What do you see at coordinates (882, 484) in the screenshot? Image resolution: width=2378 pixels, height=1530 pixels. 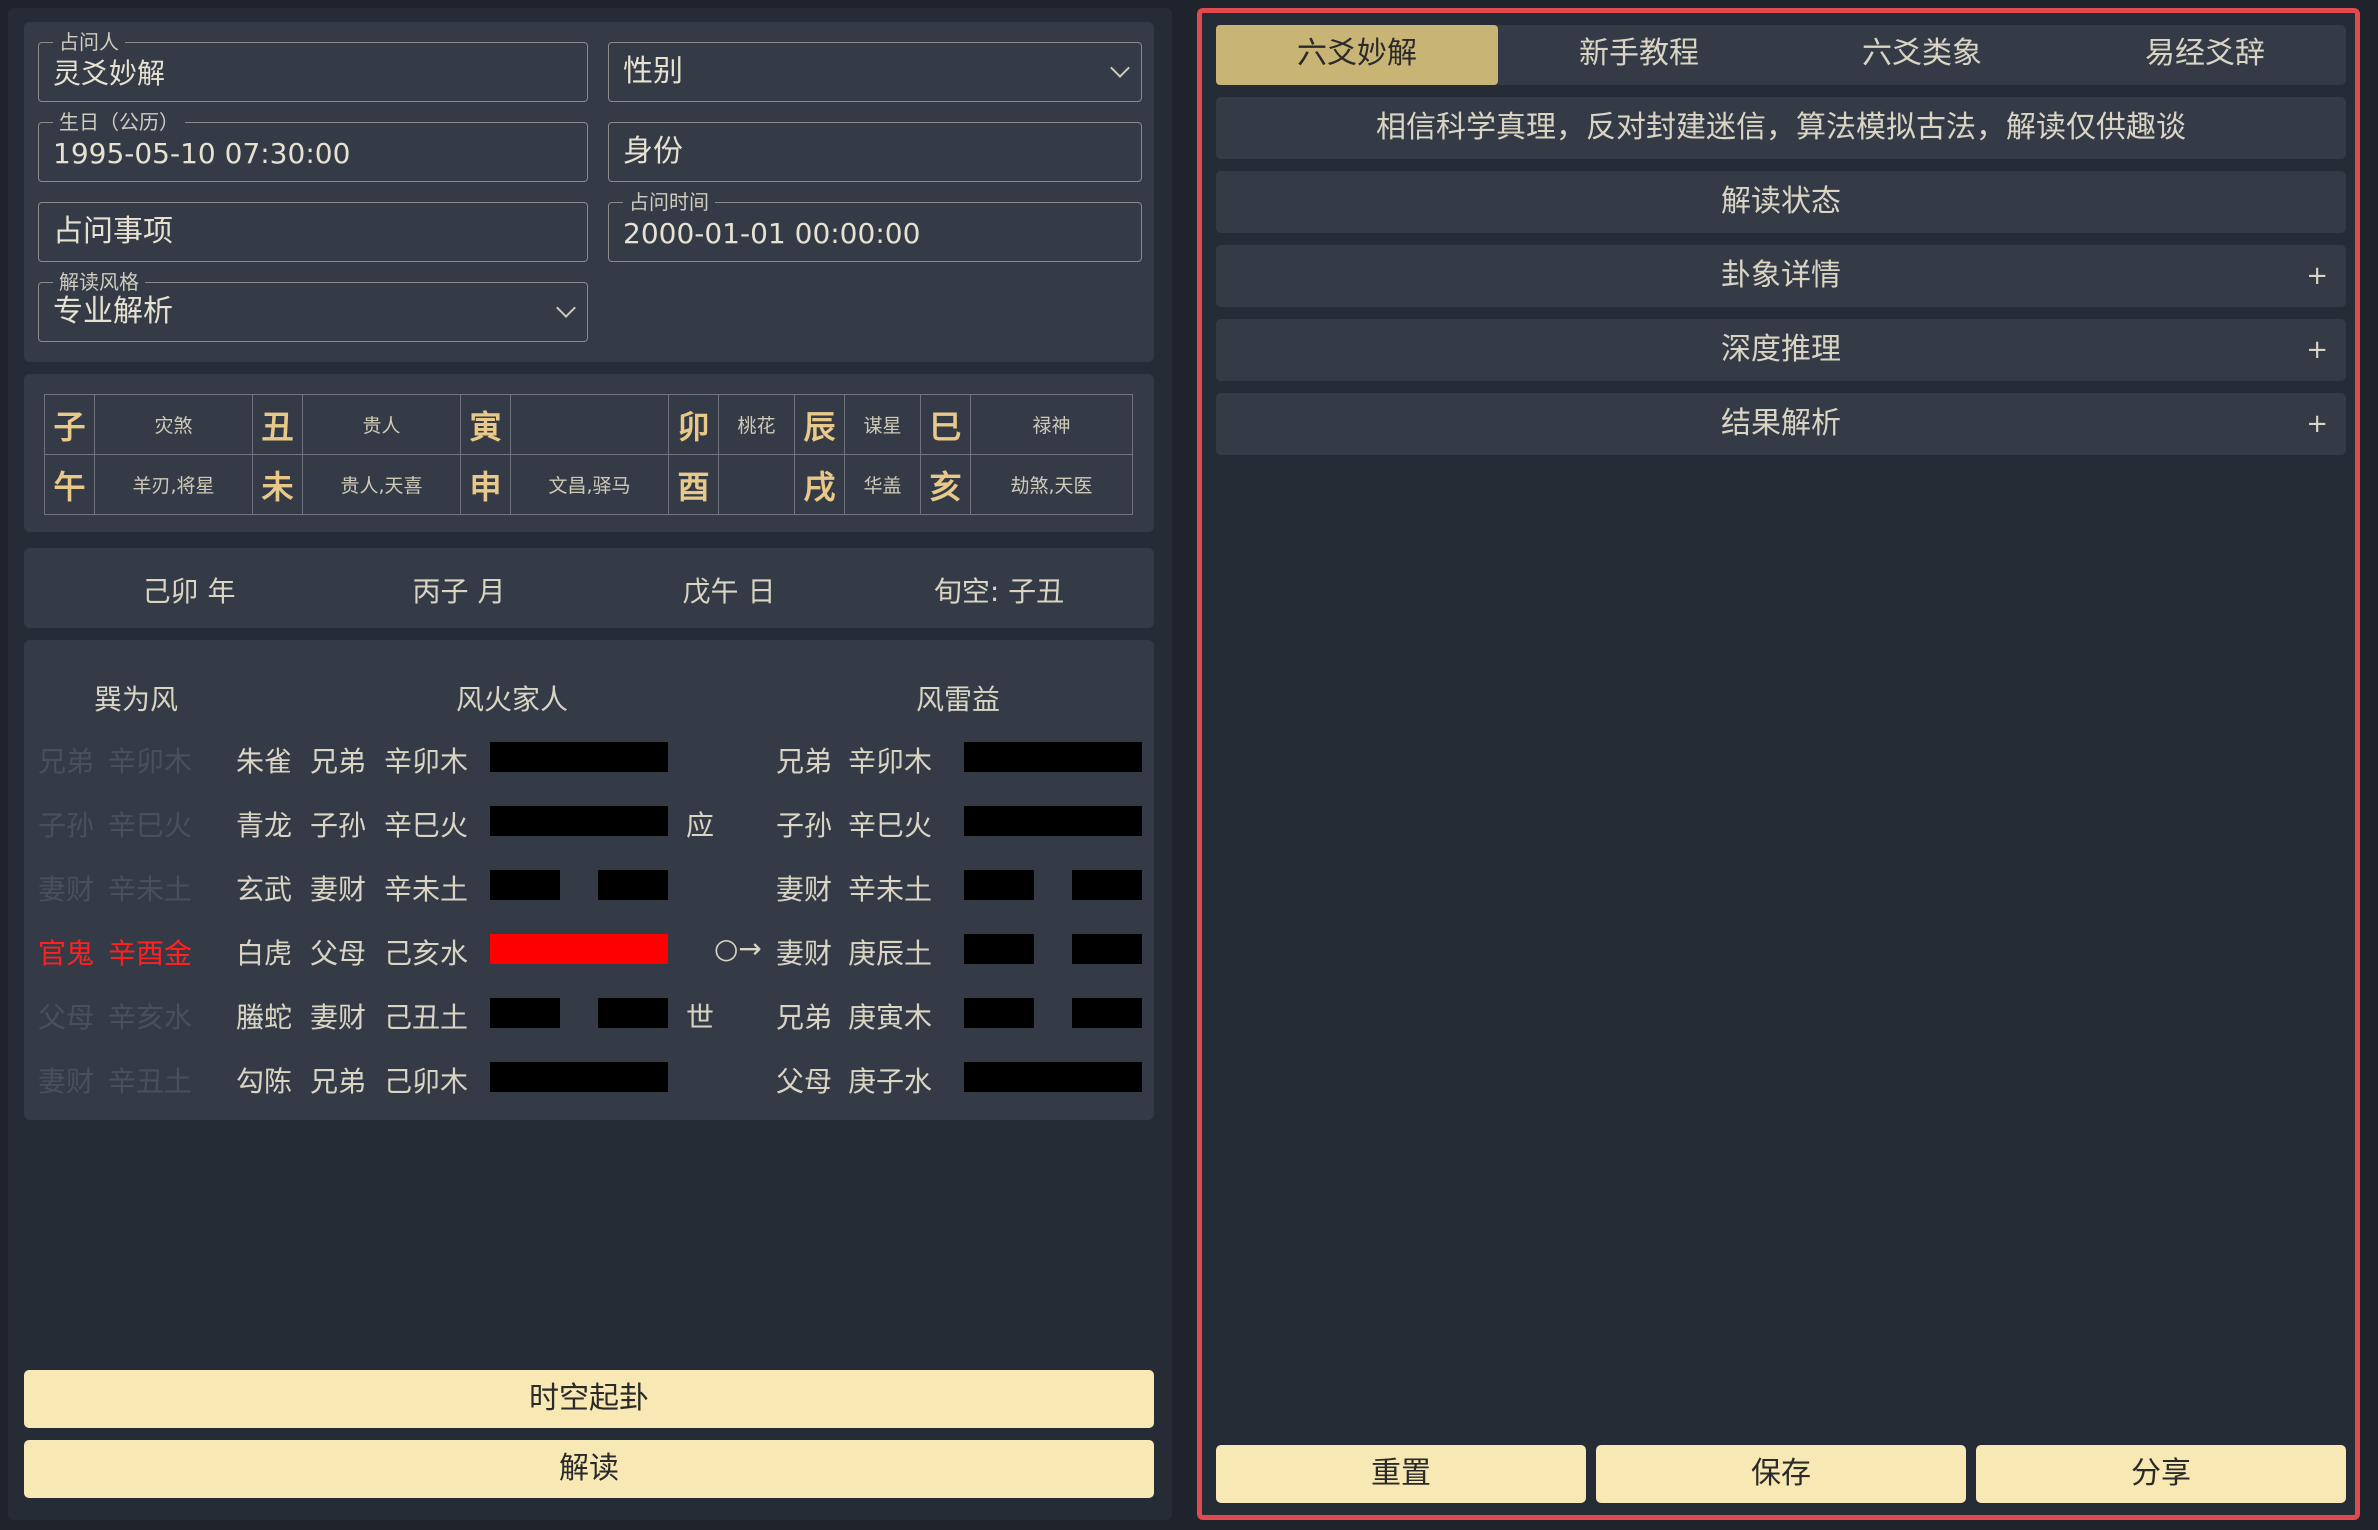 I see `shensha-cell: 华盖` at bounding box center [882, 484].